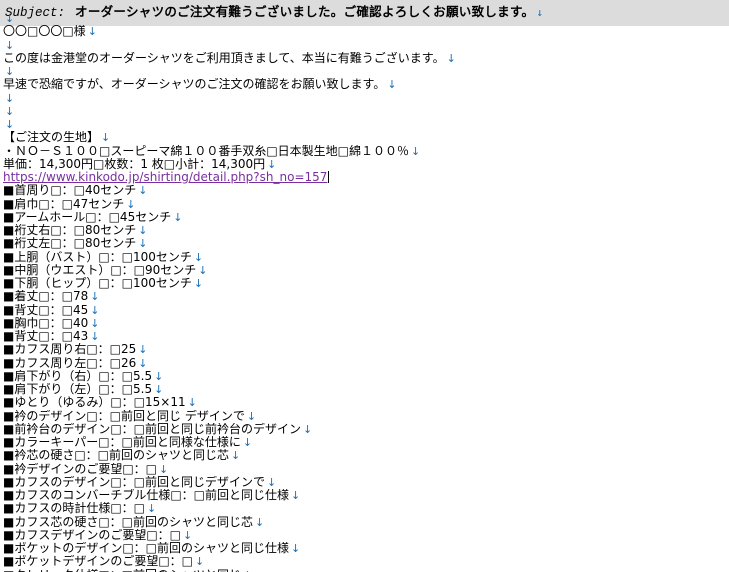 Image resolution: width=729 pixels, height=572 pixels. Describe the element at coordinates (366, 283) in the screenshot. I see `body-line: ■下胴（ヒップ）□：□100センチ ↓` at that location.